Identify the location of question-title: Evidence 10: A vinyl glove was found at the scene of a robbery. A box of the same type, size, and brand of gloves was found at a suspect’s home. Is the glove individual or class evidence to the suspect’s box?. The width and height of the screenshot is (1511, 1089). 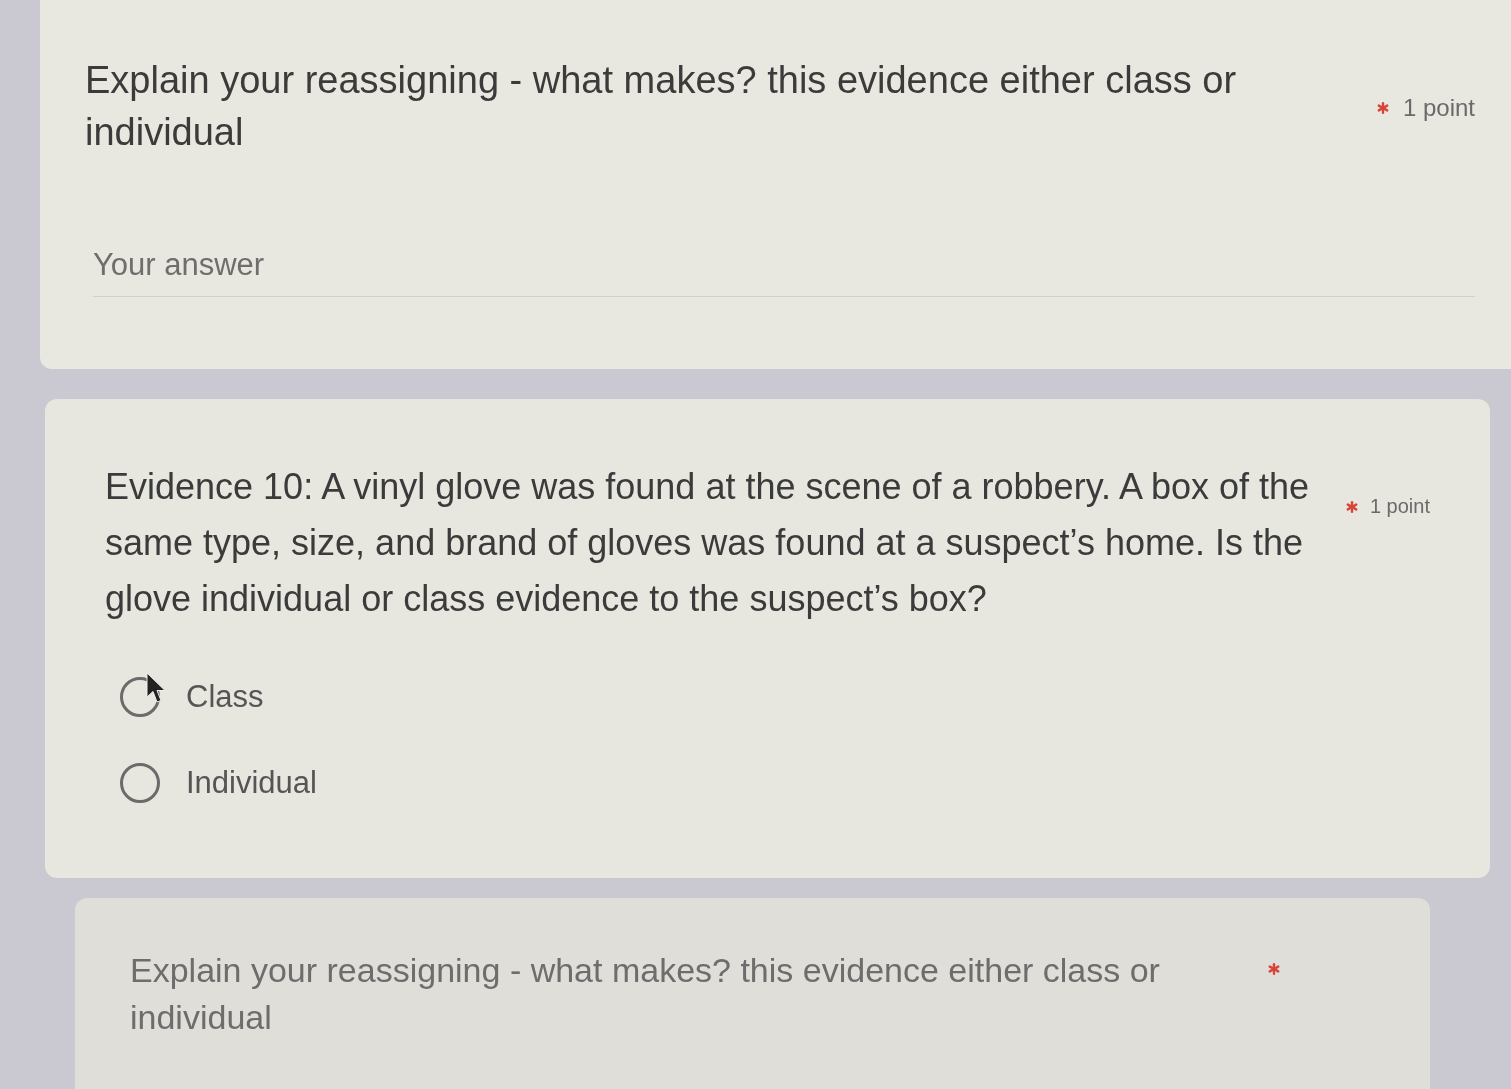
(708, 543).